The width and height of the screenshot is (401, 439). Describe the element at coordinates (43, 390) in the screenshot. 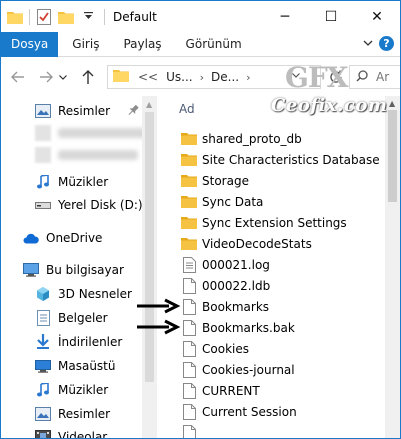

I see `music-icon` at that location.